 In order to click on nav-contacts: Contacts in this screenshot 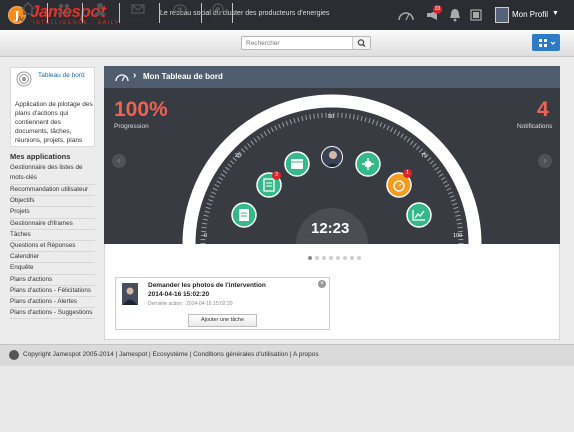, I will do `click(100, 14)`.